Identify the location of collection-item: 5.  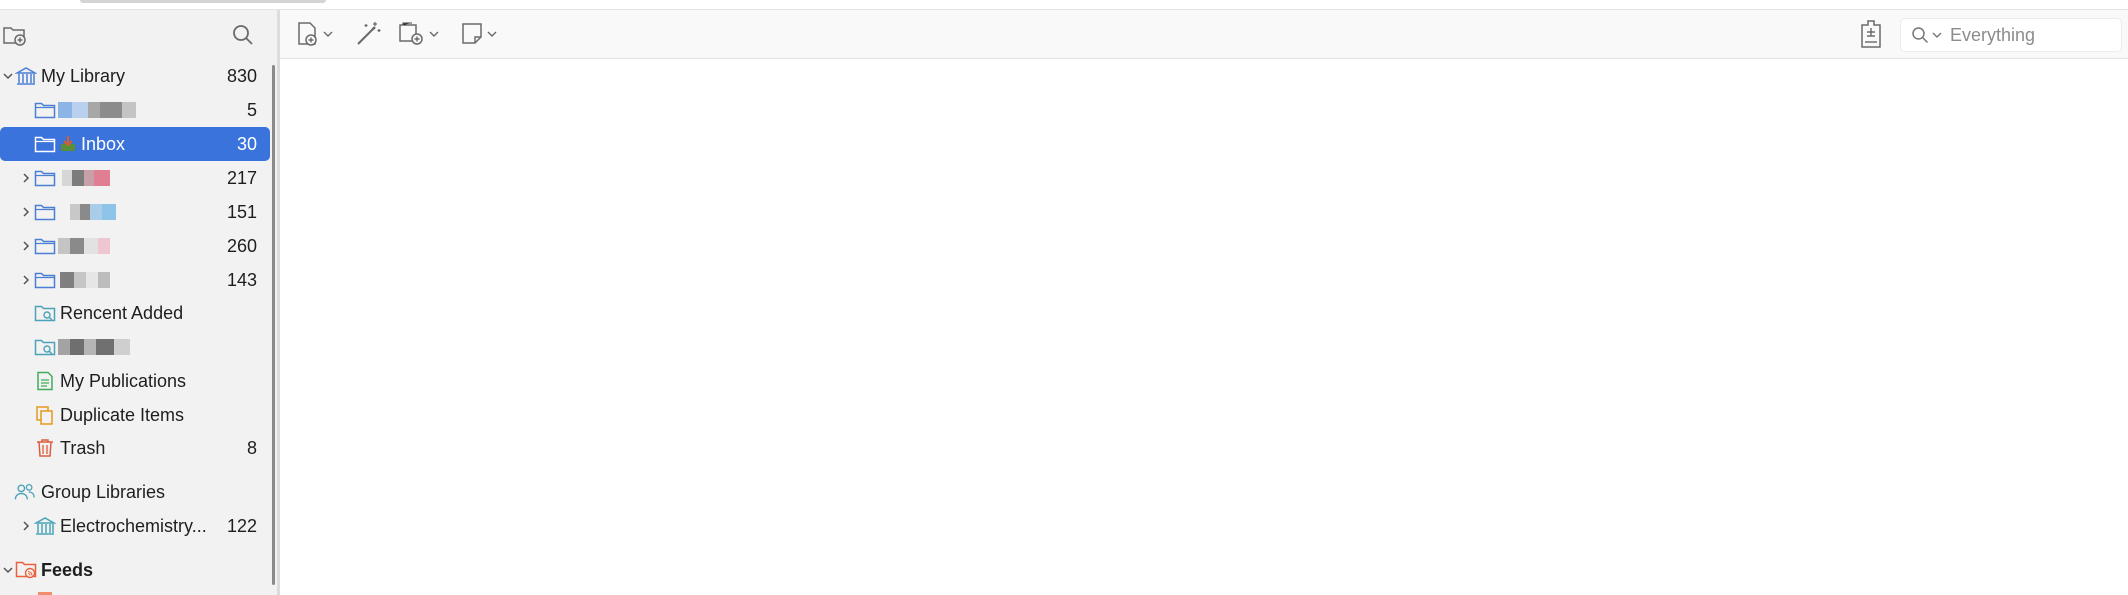
(135, 110).